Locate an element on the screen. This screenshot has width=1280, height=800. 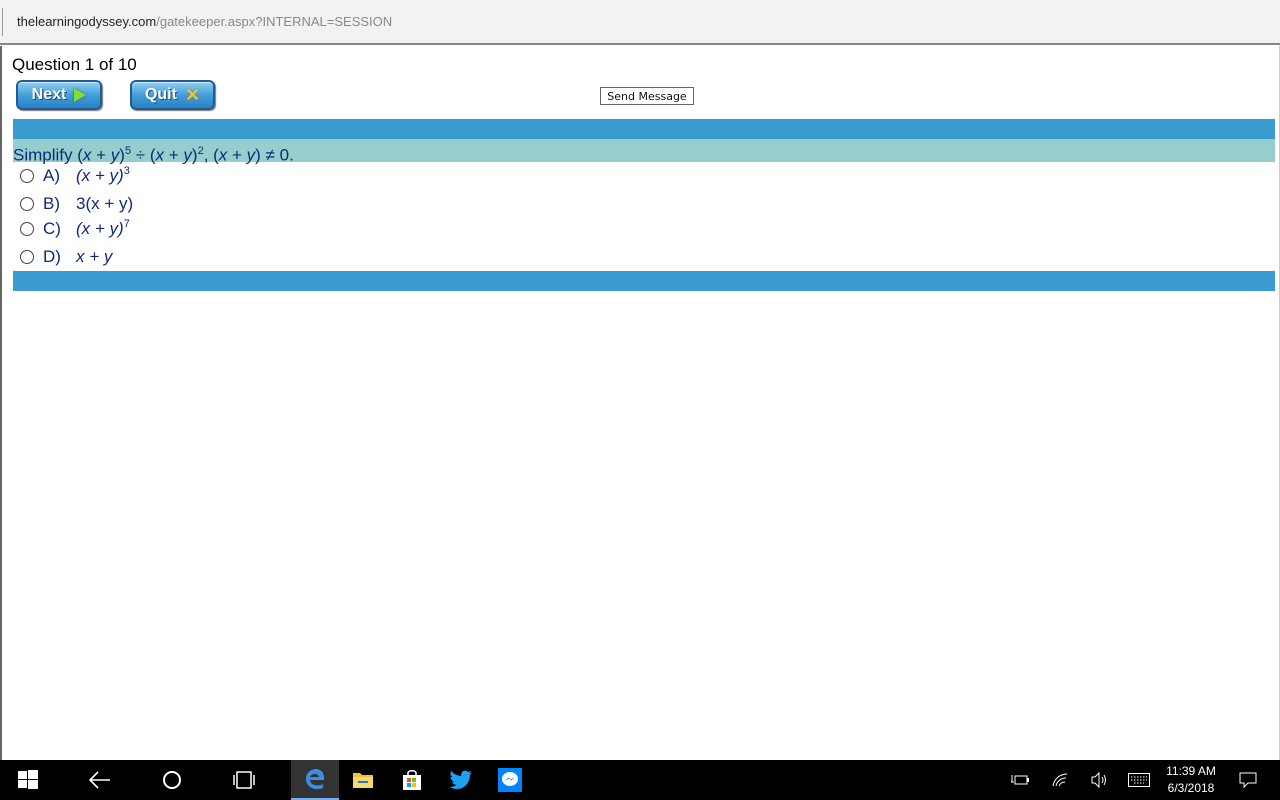
next-button-label: Next is located at coordinates (49, 94).